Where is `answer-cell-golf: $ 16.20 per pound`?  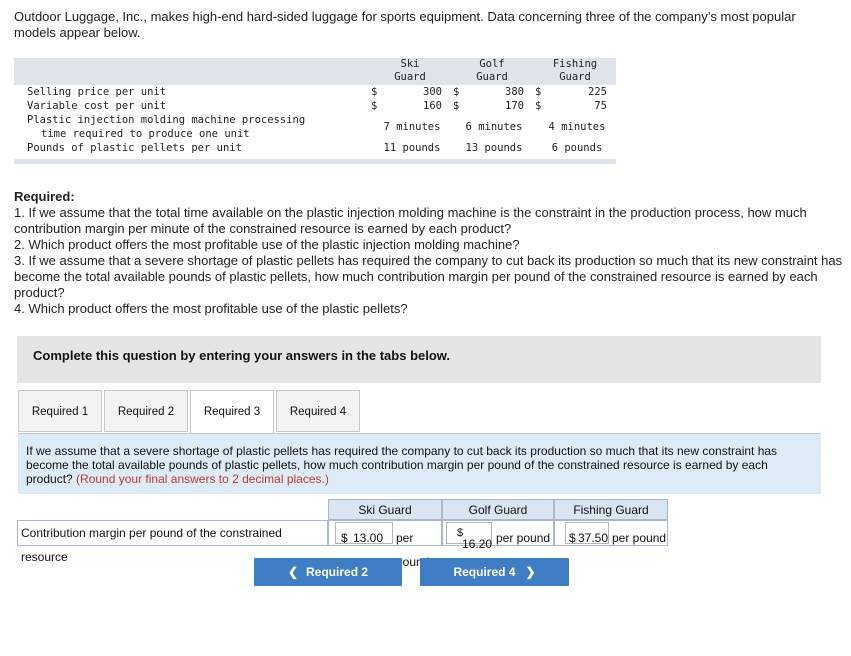
answer-cell-golf: $ 16.20 per pound is located at coordinates (498, 535).